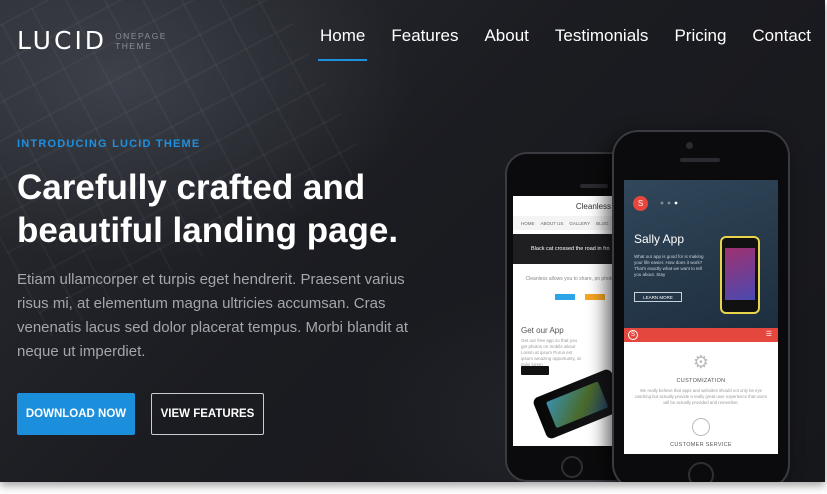  What do you see at coordinates (602, 223) in the screenshot?
I see `mockup-nav-item: BLOG` at bounding box center [602, 223].